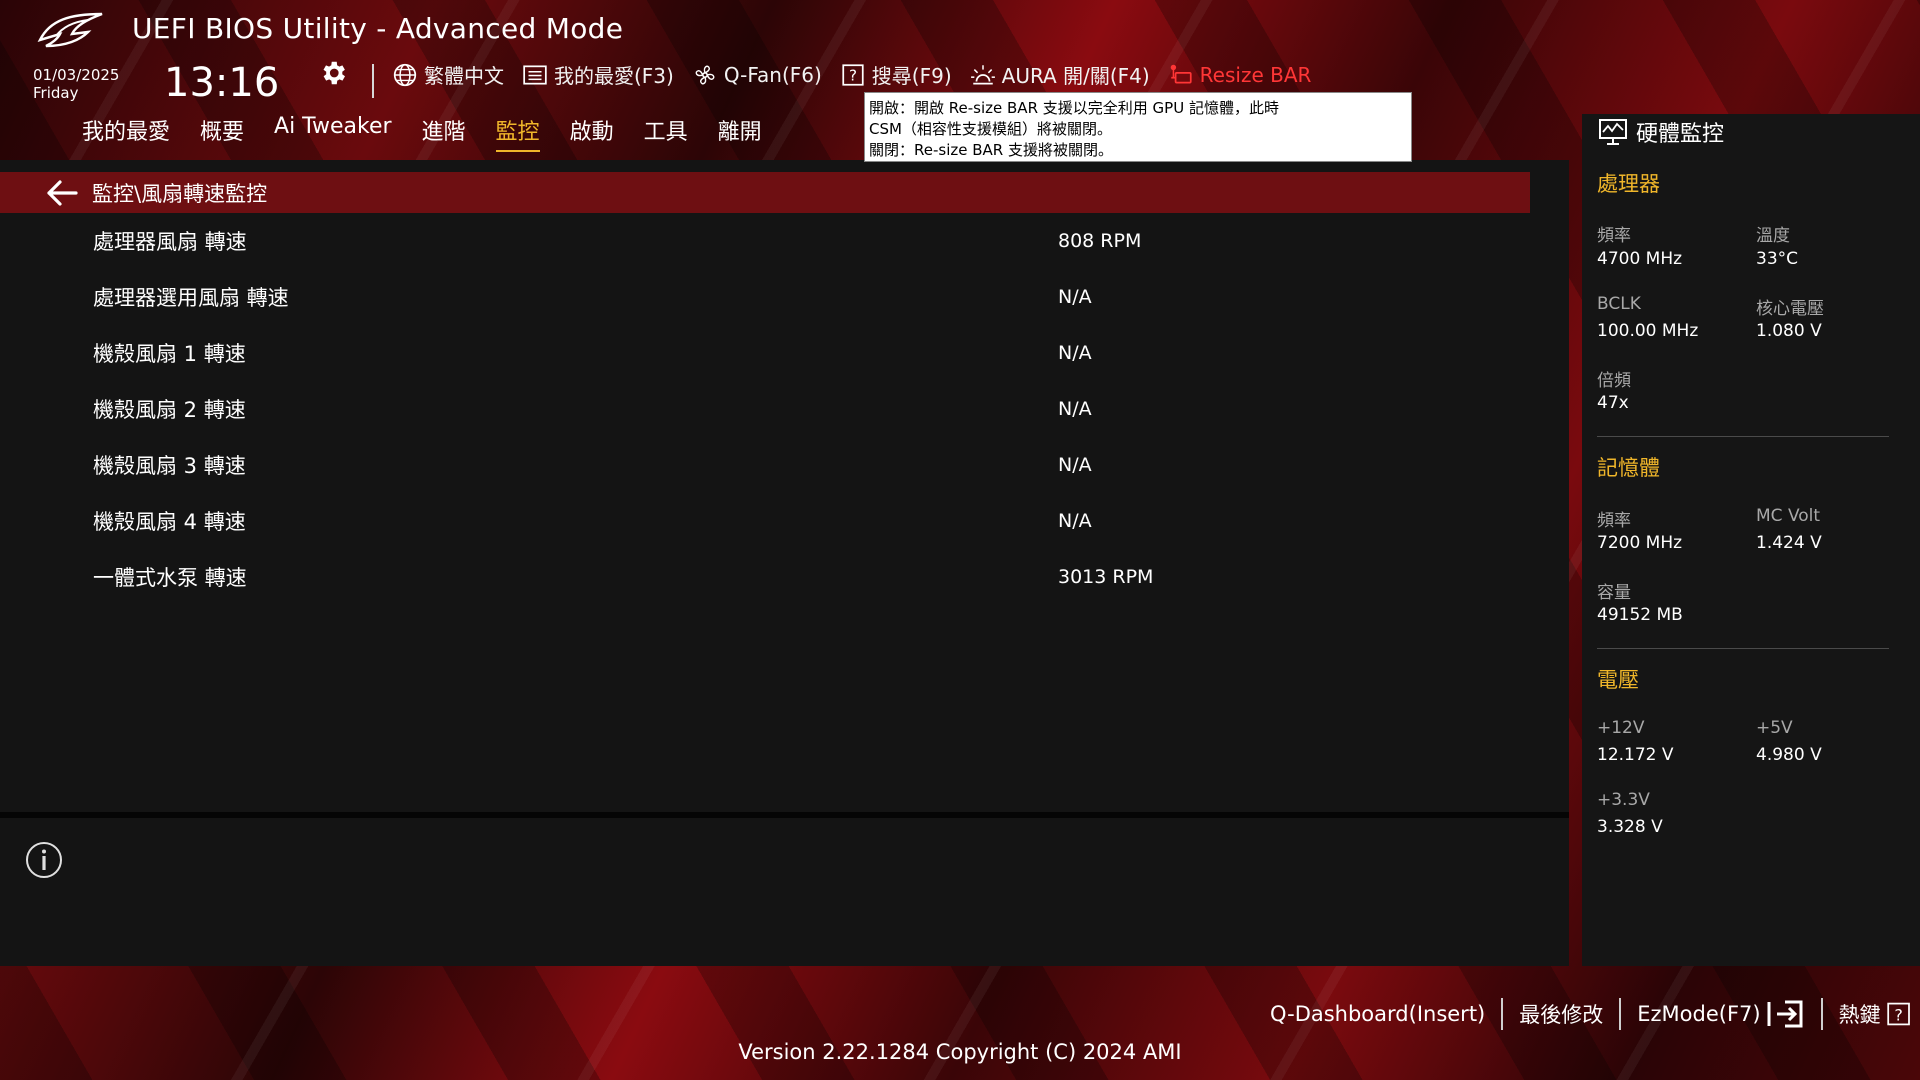 This screenshot has width=1920, height=1080. Describe the element at coordinates (1623, 800) in the screenshot. I see `v33-label: +3.3V` at that location.